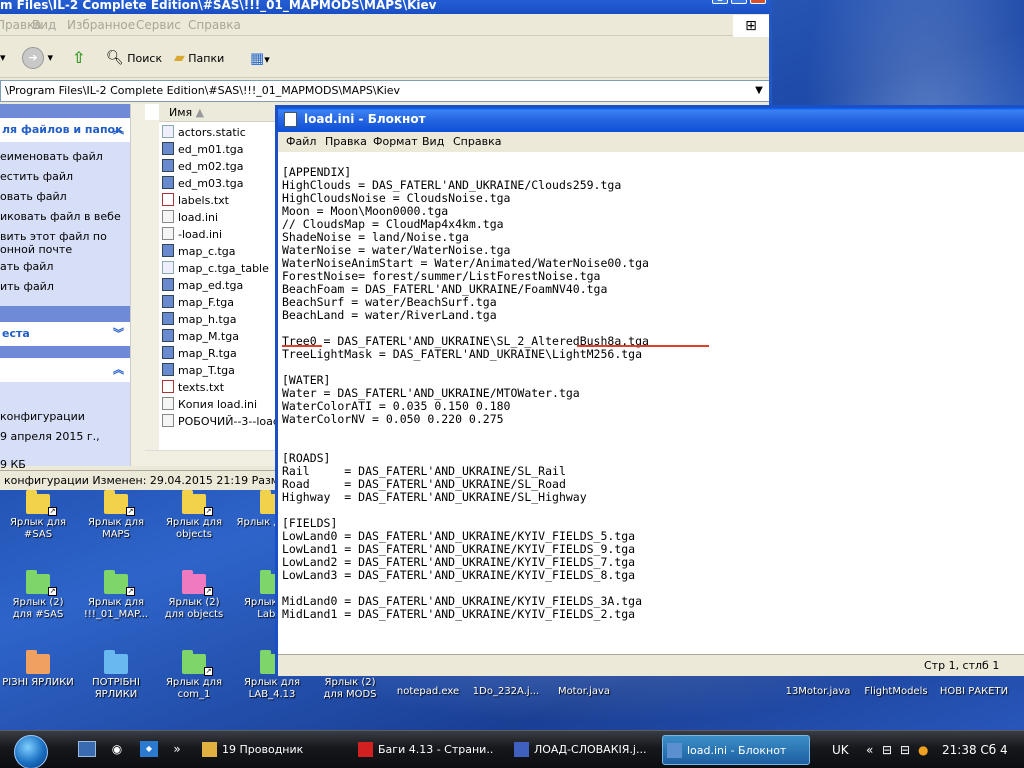 The image size is (1024, 768). Describe the element at coordinates (51, 156) in the screenshot. I see `task-rename: еименовать файл` at that location.